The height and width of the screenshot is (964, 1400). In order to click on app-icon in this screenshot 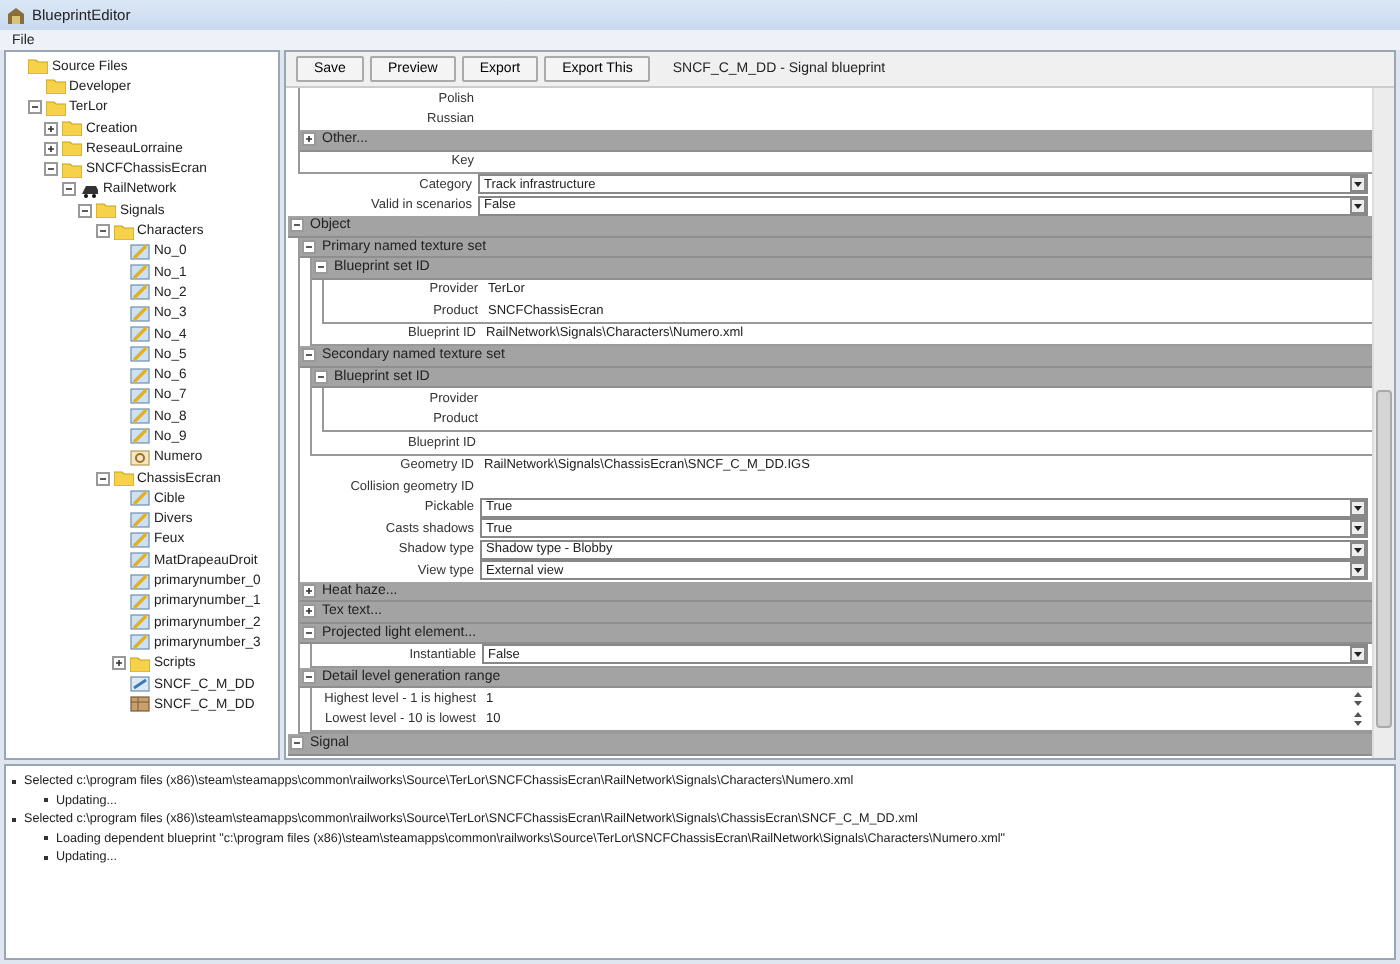, I will do `click(16, 15)`.